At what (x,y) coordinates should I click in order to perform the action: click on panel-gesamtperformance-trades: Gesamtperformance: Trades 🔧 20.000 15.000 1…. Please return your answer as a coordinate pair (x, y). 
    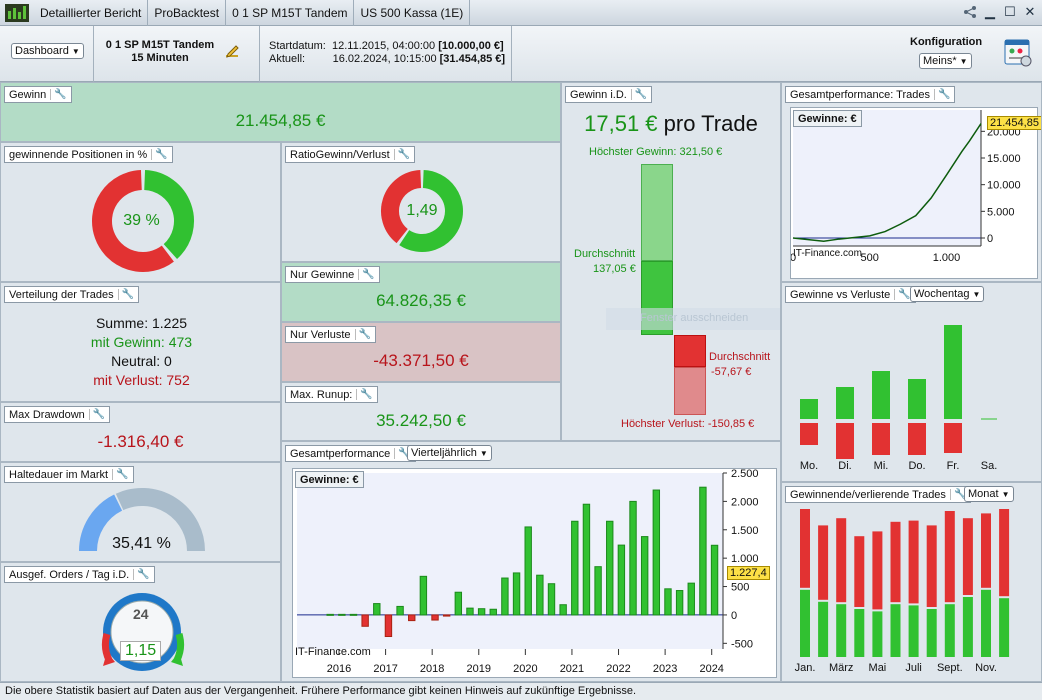
    Looking at the image, I should click on (911, 182).